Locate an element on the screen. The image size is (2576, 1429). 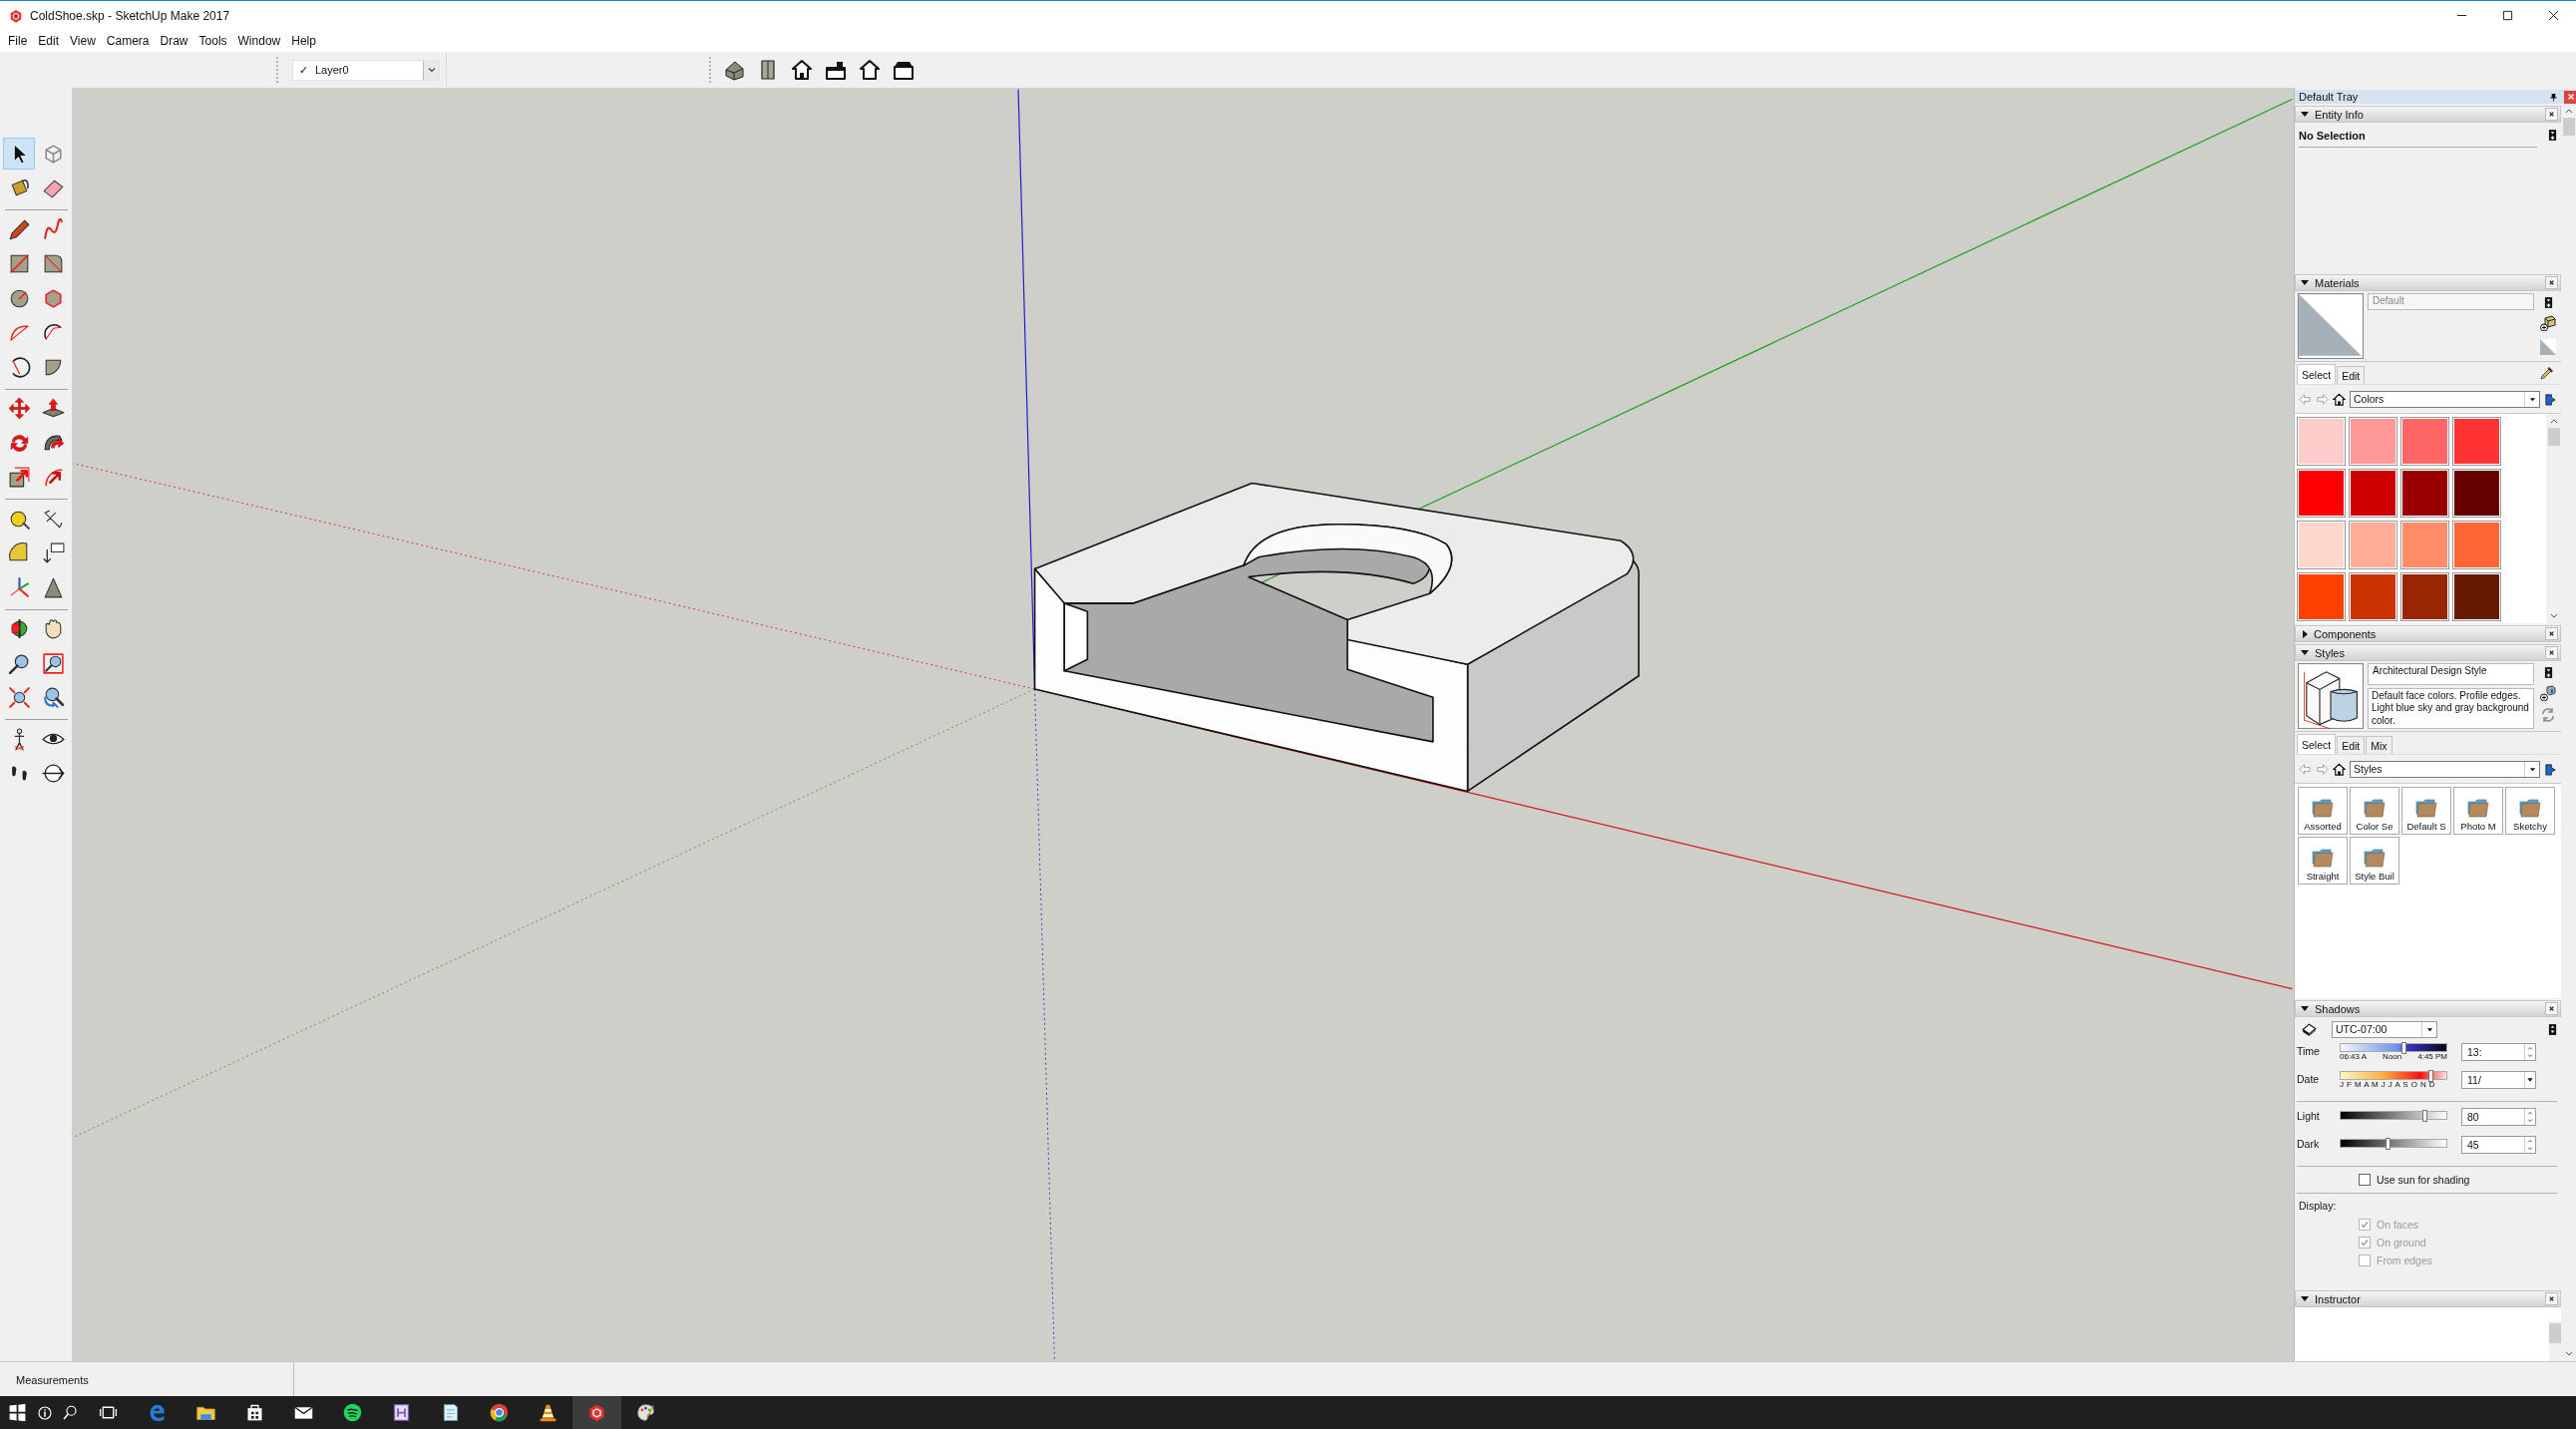
panel-title: Materials is located at coordinates (2338, 282).